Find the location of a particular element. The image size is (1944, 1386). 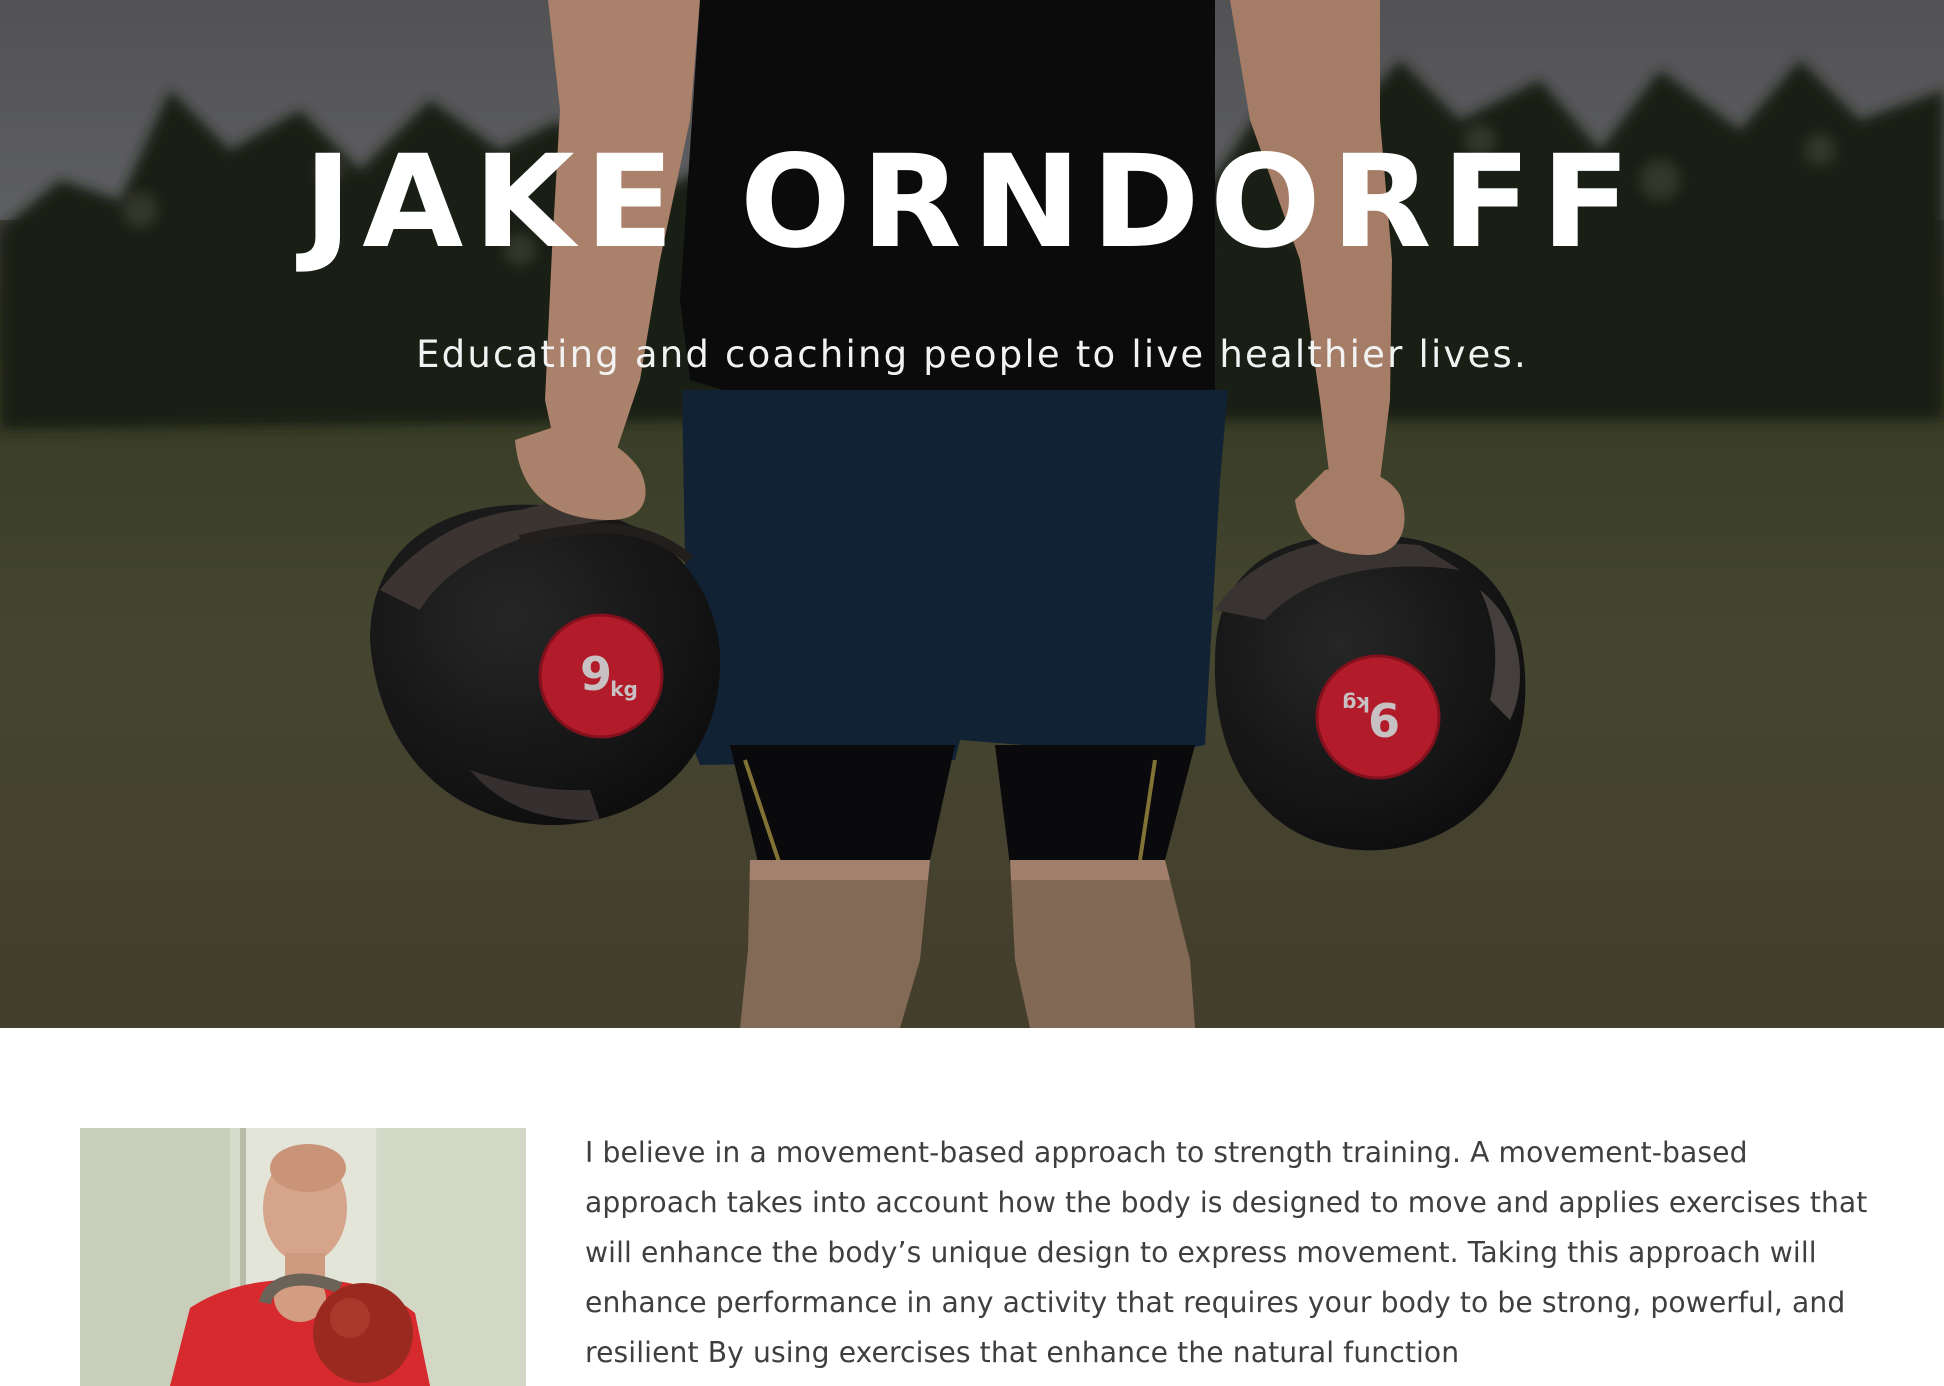

trainer-kettlebell-image is located at coordinates (303, 1257).